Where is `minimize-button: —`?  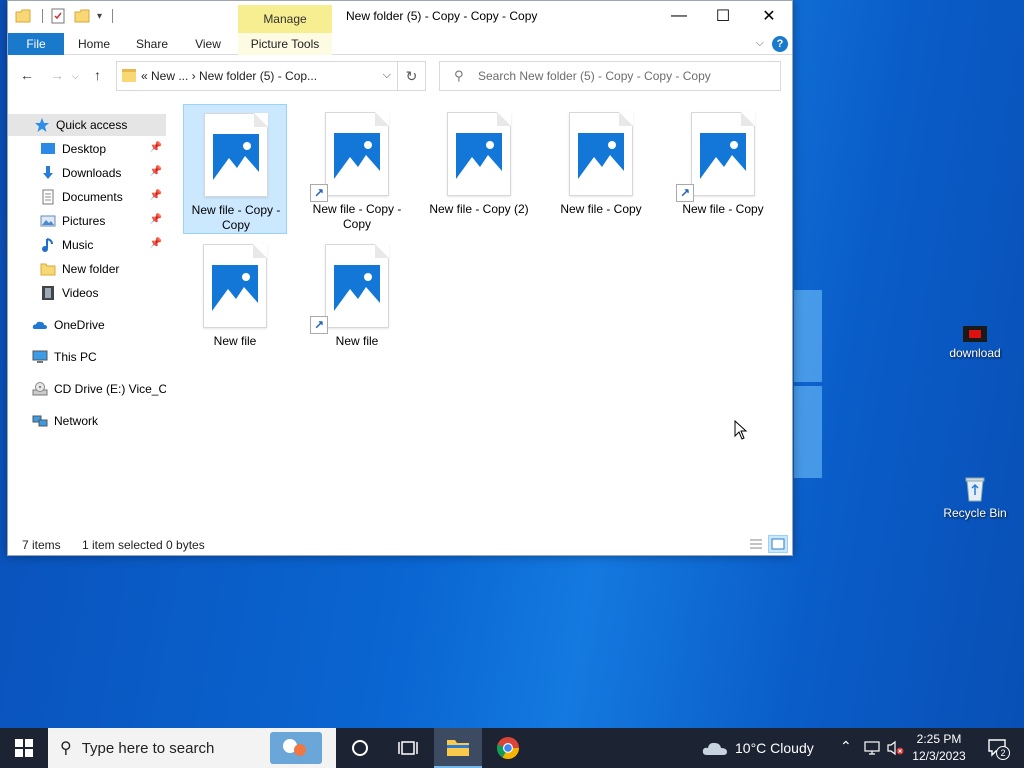
minimize-button: — is located at coordinates (679, 16).